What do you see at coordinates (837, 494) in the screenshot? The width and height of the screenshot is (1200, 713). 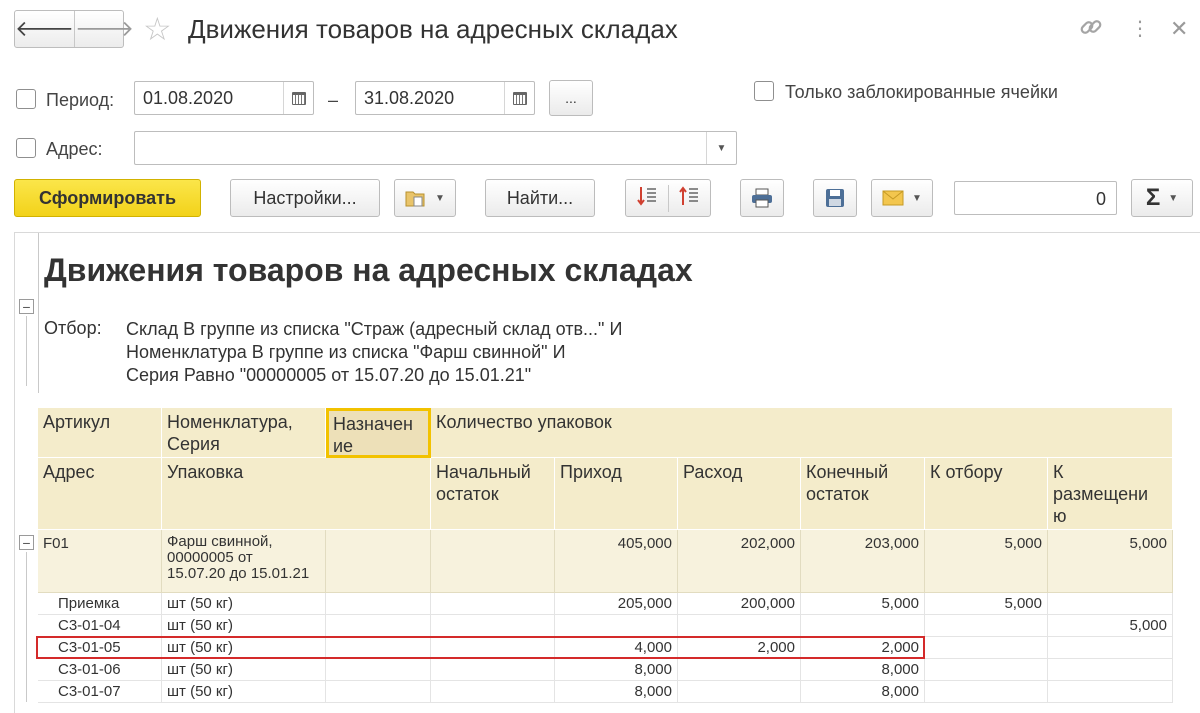 I see `header-end-line: остаток` at bounding box center [837, 494].